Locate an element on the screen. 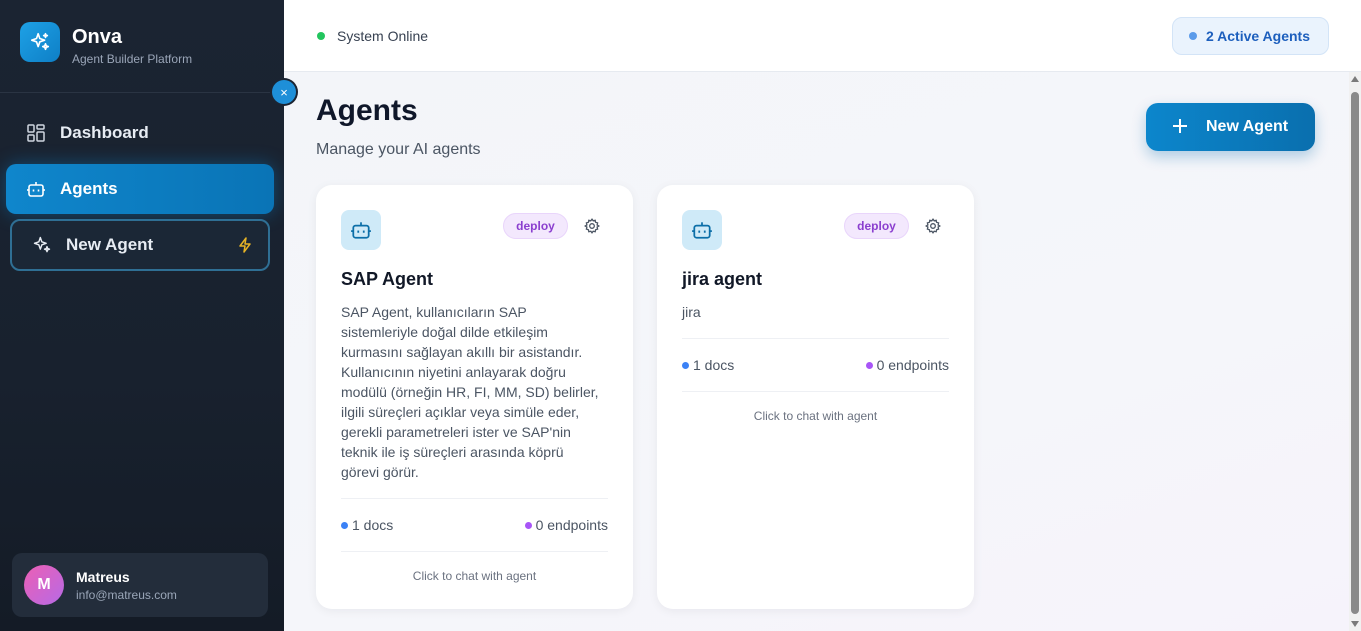 This screenshot has width=1361, height=631. user-email: info@matreus.com is located at coordinates (126, 595).